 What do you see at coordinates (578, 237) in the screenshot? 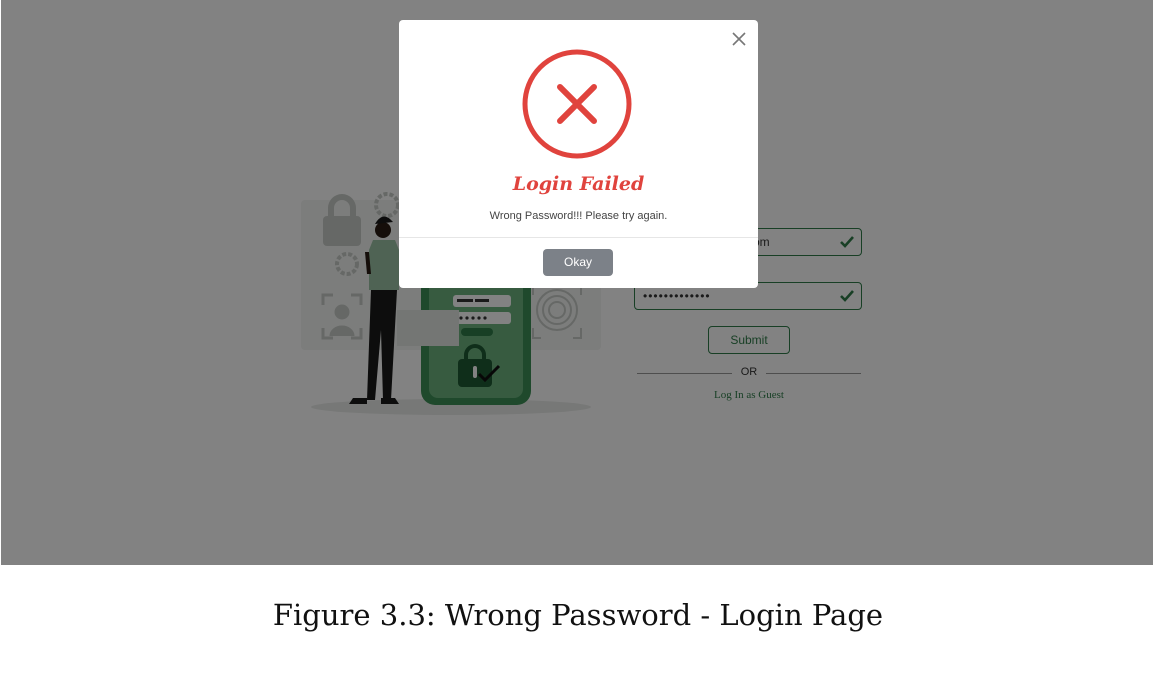
I see `modal-divider` at bounding box center [578, 237].